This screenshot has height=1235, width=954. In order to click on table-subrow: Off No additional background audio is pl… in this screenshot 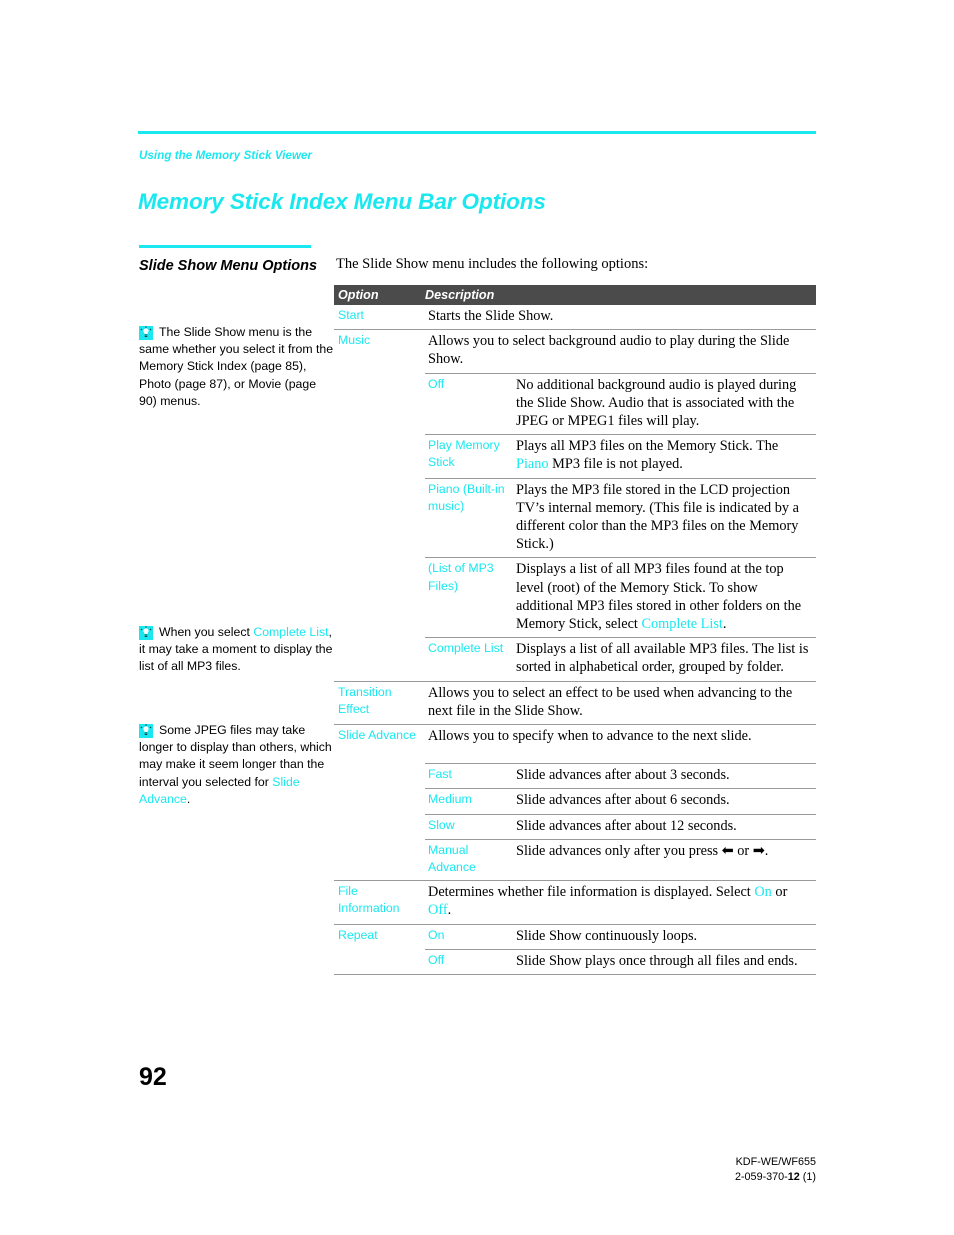, I will do `click(620, 403)`.